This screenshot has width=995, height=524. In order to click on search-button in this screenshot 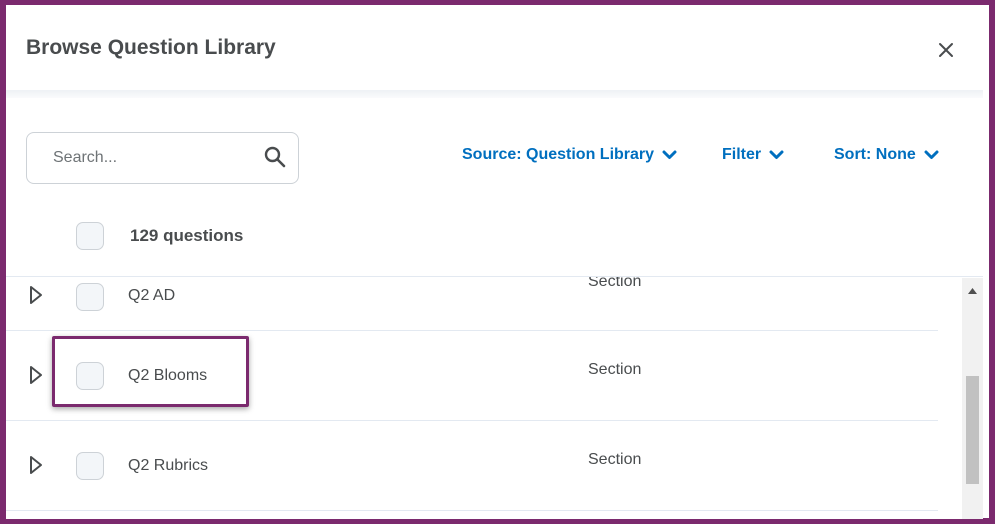, I will do `click(275, 158)`.